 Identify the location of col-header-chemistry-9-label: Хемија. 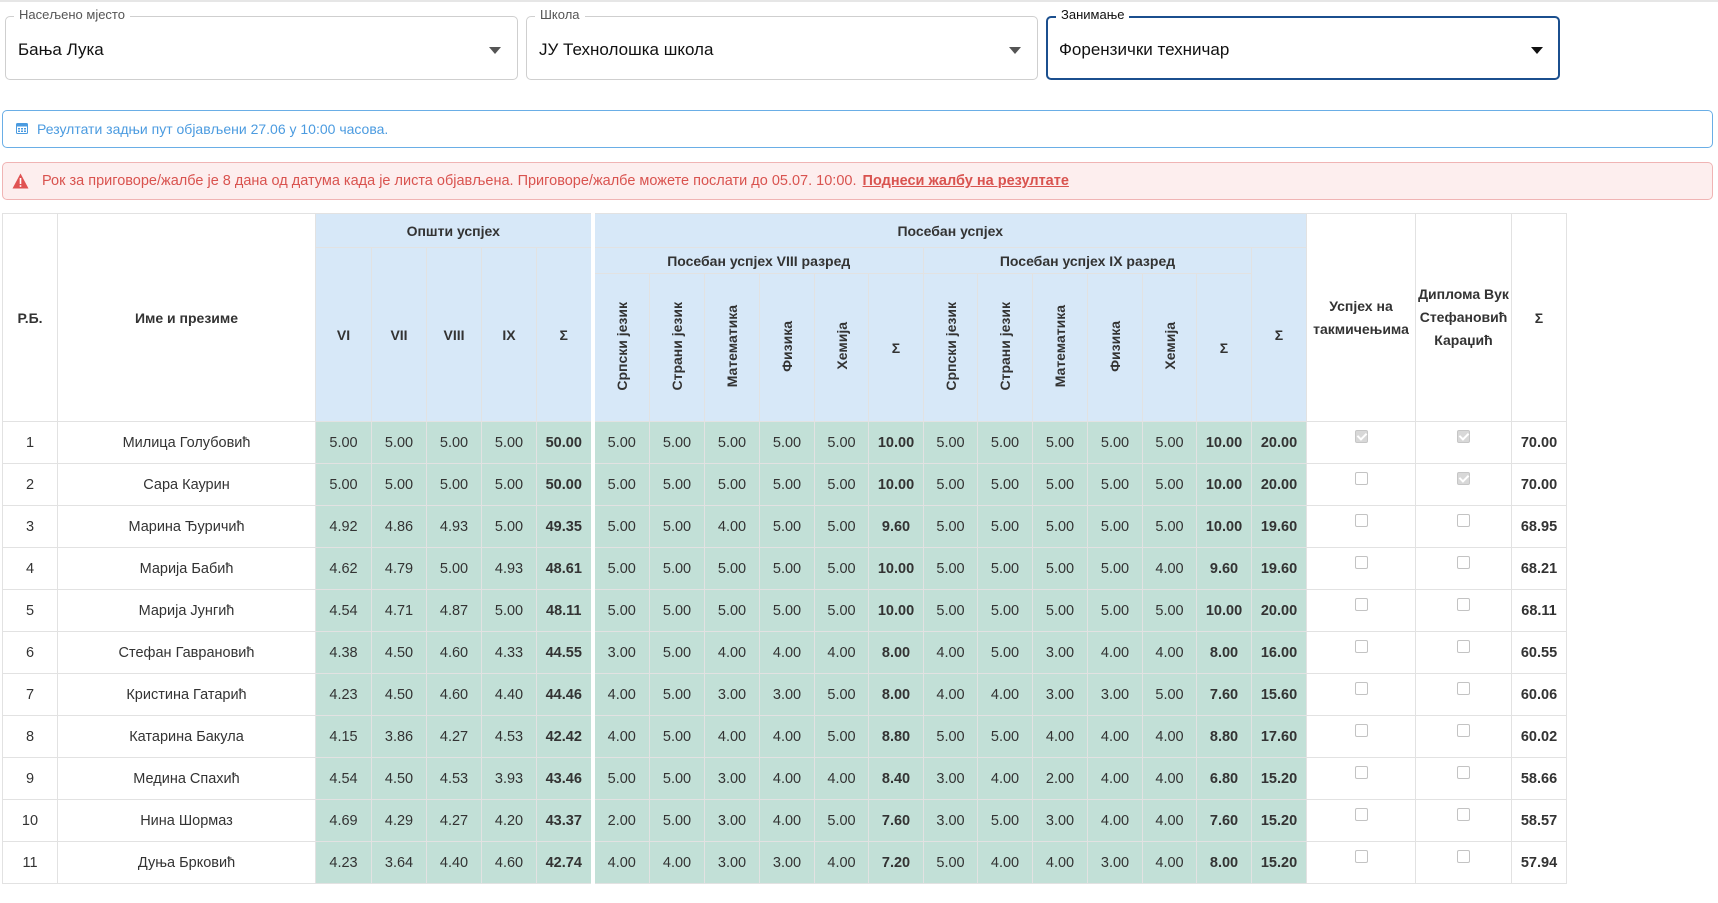
(1169, 346).